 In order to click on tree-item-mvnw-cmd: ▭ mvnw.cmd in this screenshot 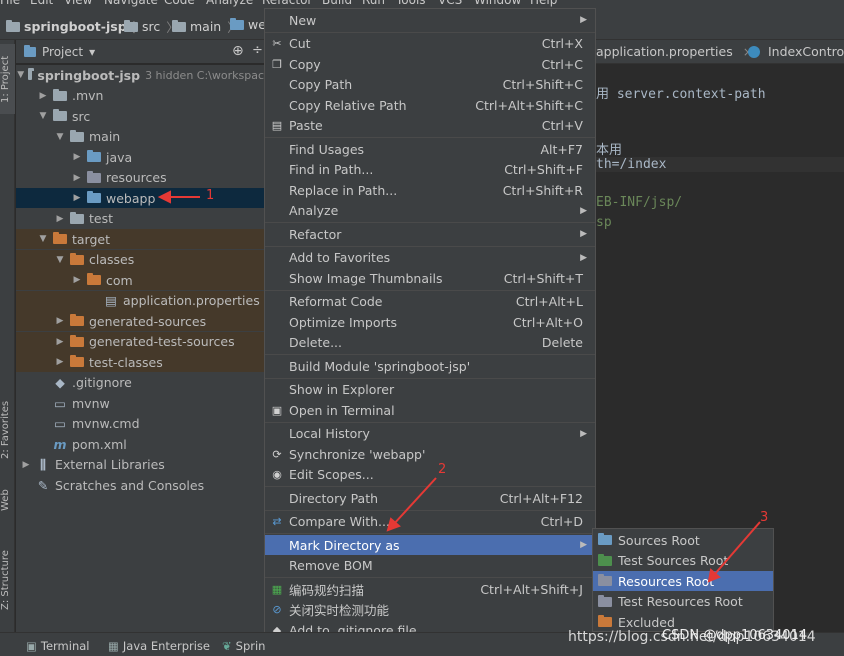, I will do `click(140, 424)`.